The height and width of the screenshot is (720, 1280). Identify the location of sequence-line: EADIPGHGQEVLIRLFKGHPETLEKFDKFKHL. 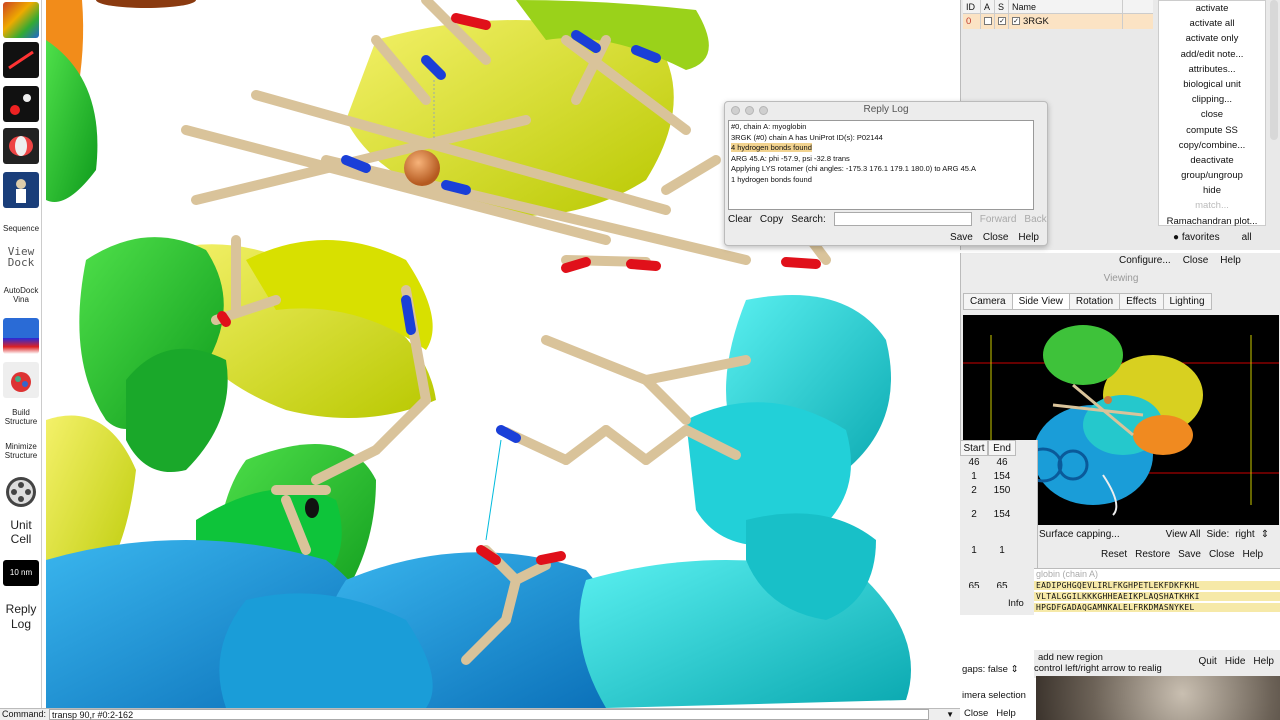
(1157, 585).